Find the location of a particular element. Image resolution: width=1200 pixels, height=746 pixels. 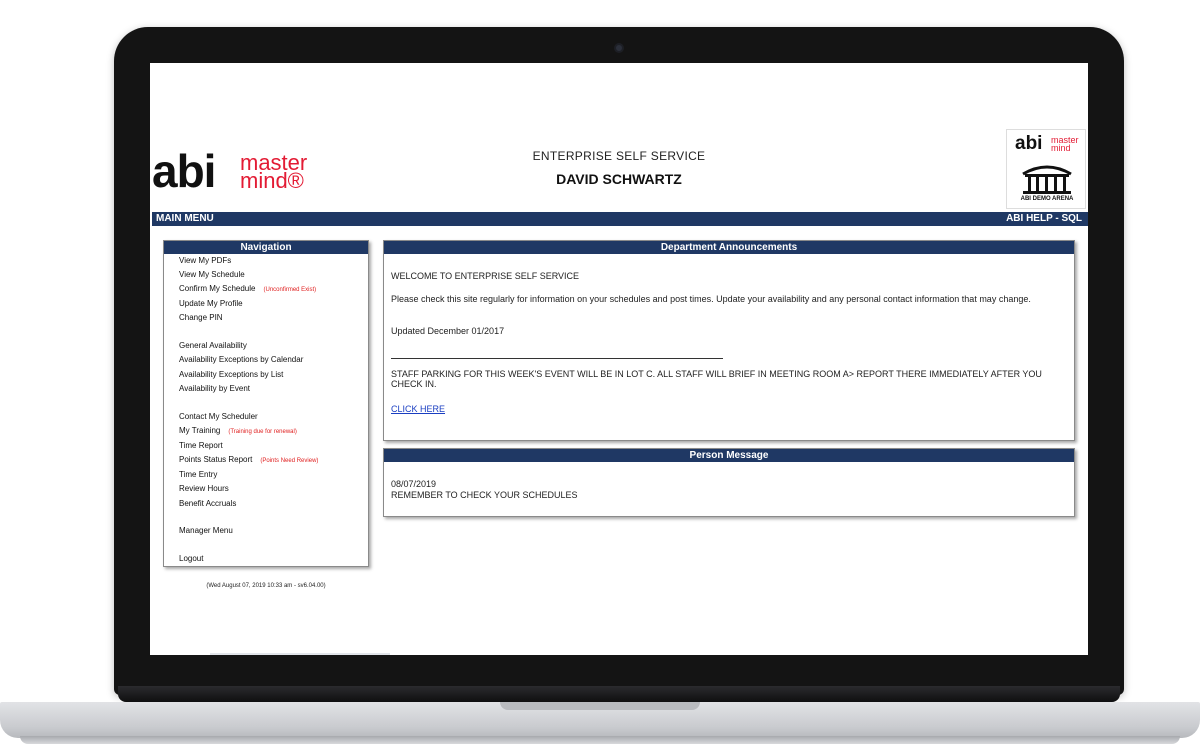

nav-item-label: Time Entry is located at coordinates (198, 474).